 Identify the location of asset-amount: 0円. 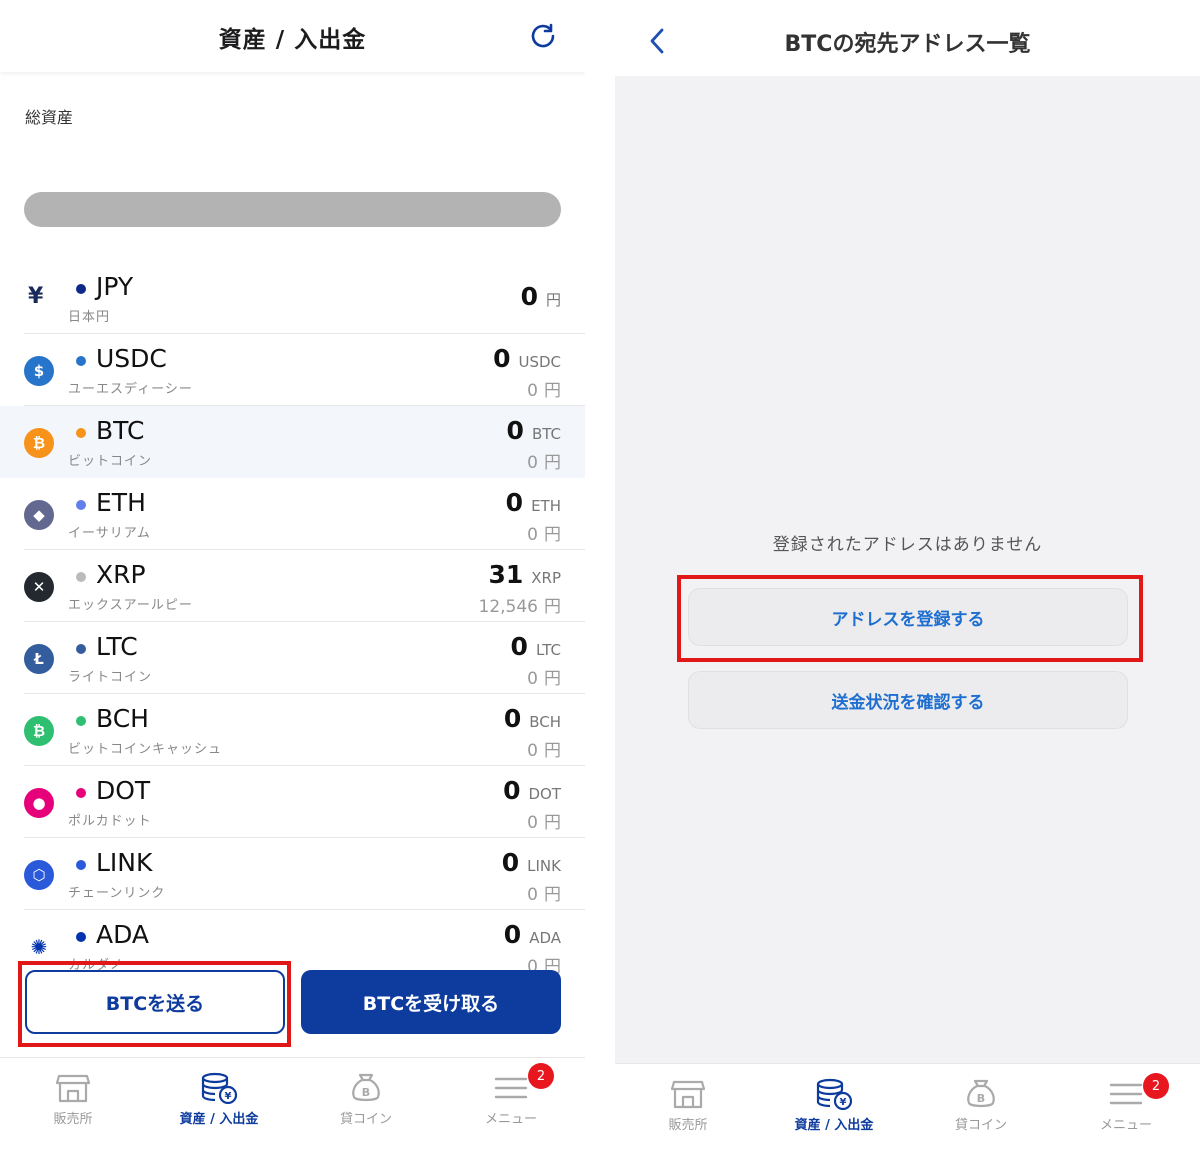
(540, 296).